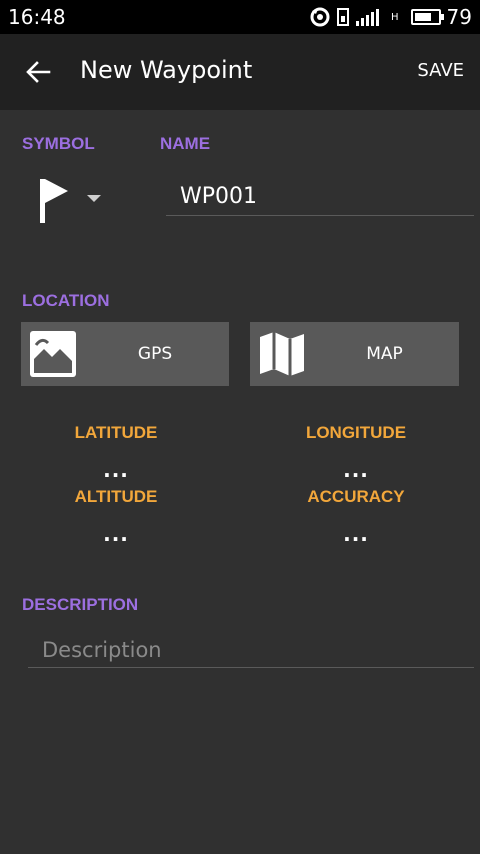  What do you see at coordinates (372, 17) in the screenshot?
I see `signal-icon` at bounding box center [372, 17].